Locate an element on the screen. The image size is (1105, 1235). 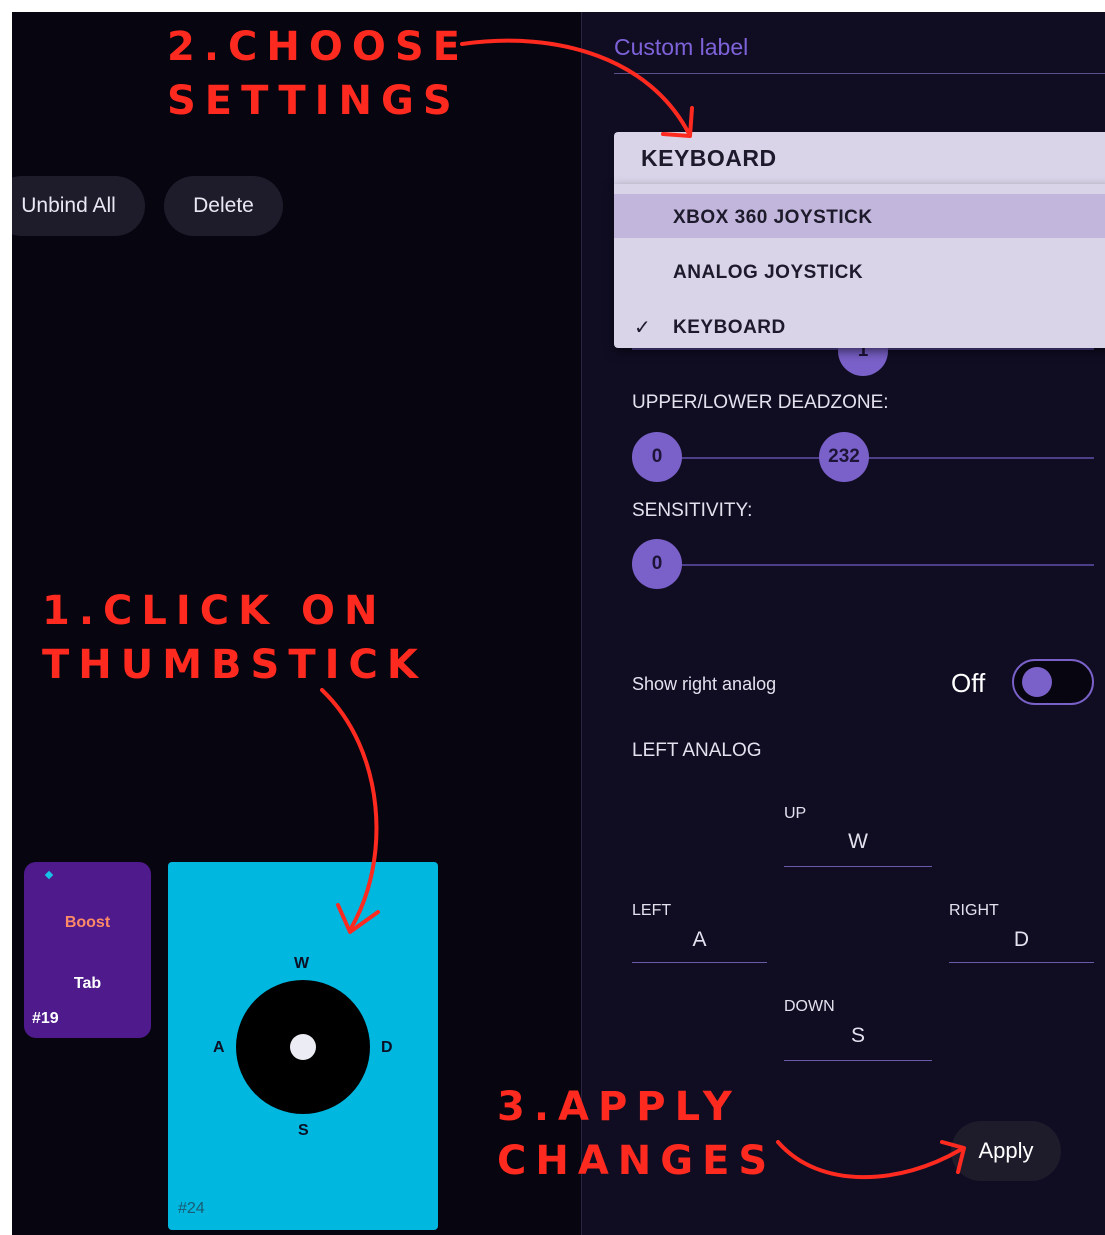
up-field-label: UP is located at coordinates (795, 813).